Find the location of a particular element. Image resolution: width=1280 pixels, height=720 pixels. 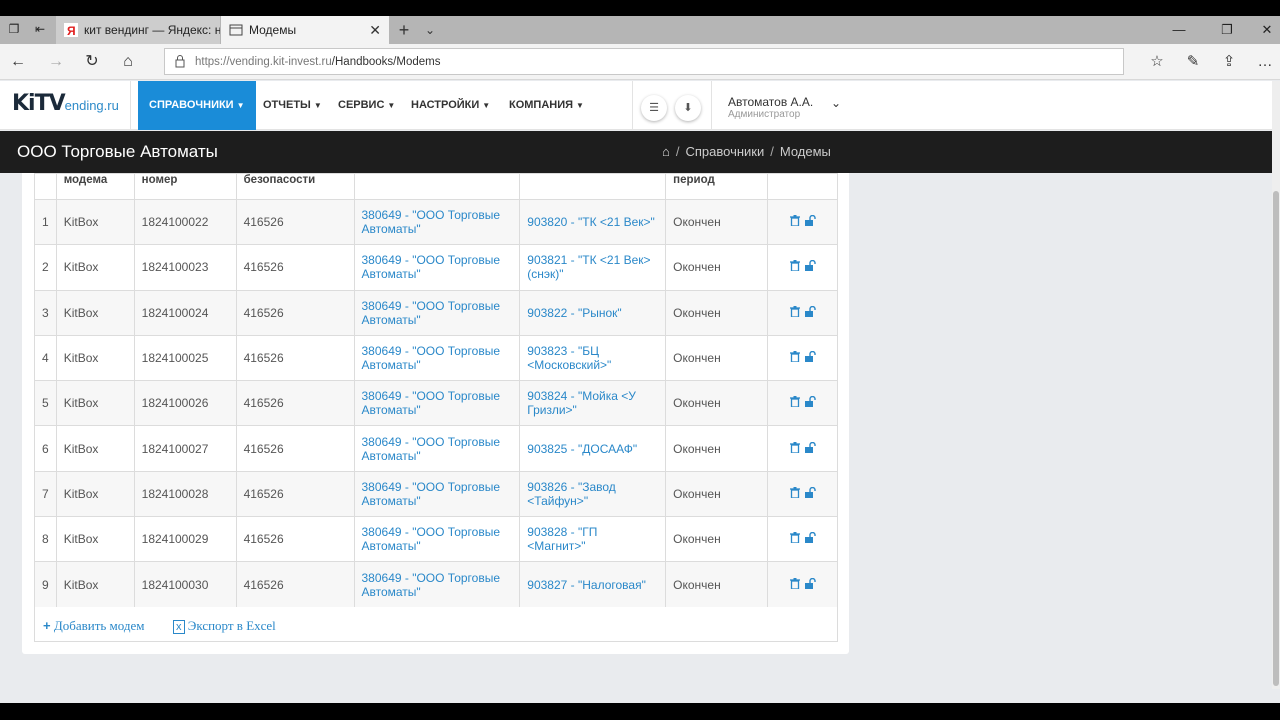

download-icon: ⬇ is located at coordinates (688, 108).